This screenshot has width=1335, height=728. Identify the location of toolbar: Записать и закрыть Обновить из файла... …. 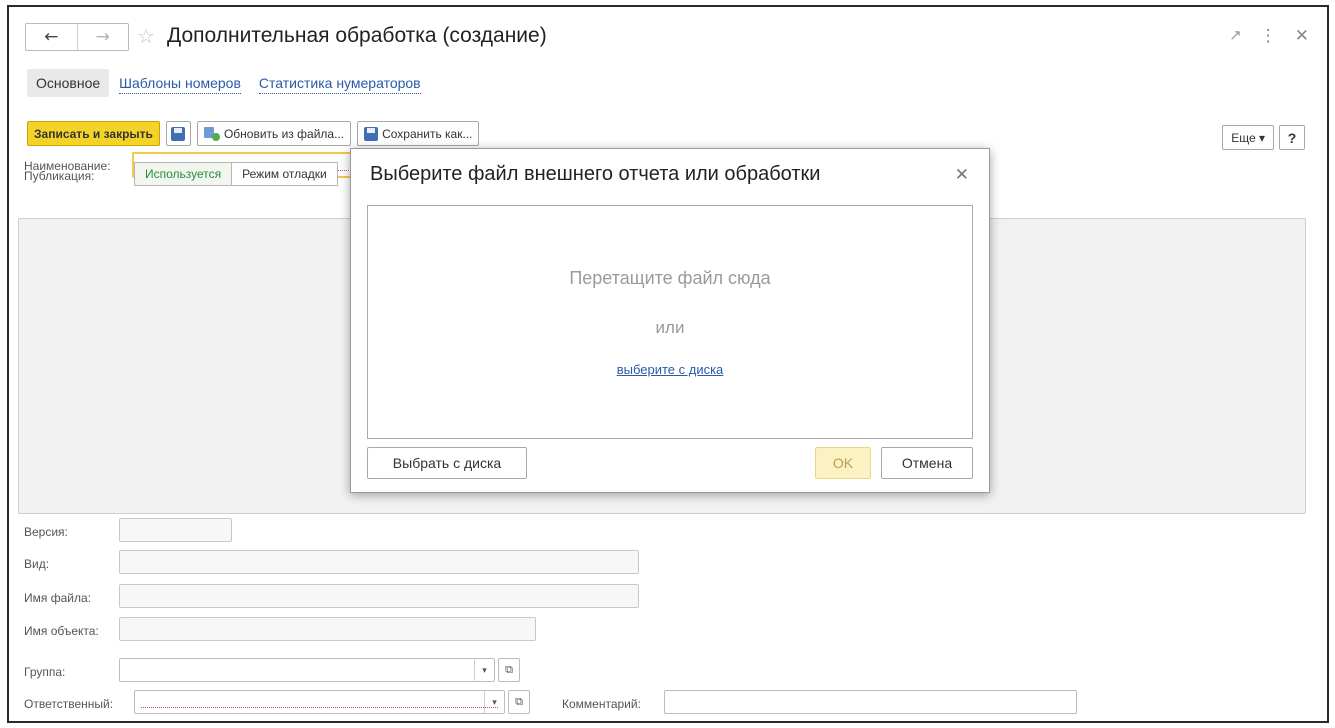
(253, 133).